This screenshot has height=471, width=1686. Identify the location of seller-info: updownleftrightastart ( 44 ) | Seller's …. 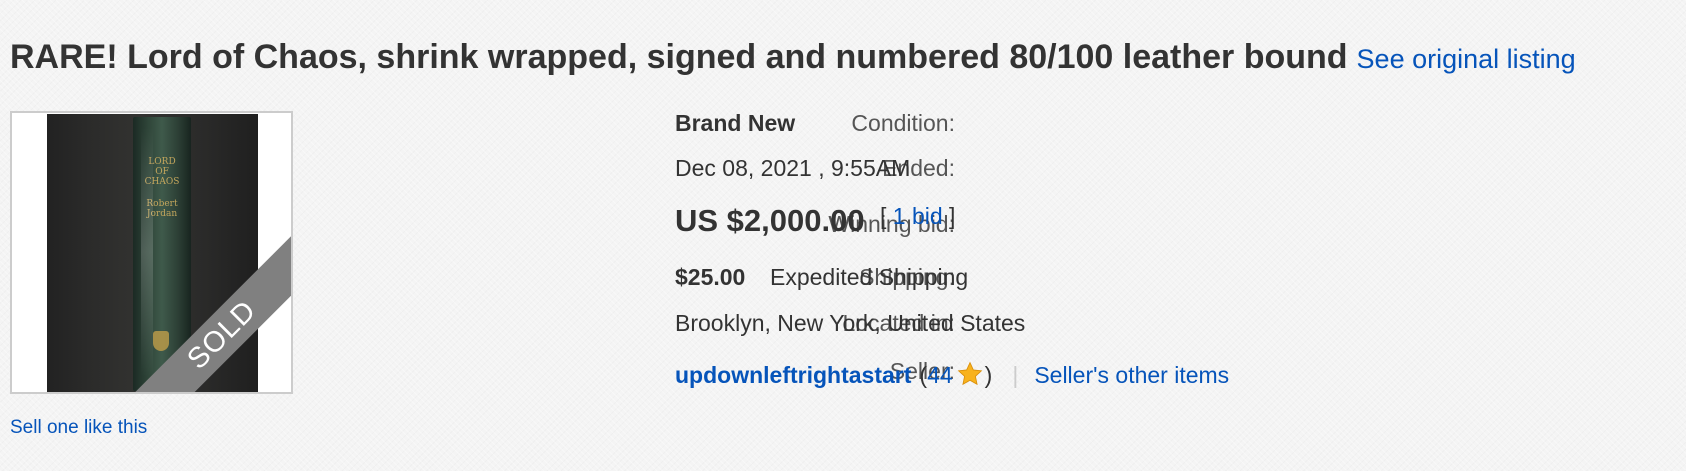
(952, 375).